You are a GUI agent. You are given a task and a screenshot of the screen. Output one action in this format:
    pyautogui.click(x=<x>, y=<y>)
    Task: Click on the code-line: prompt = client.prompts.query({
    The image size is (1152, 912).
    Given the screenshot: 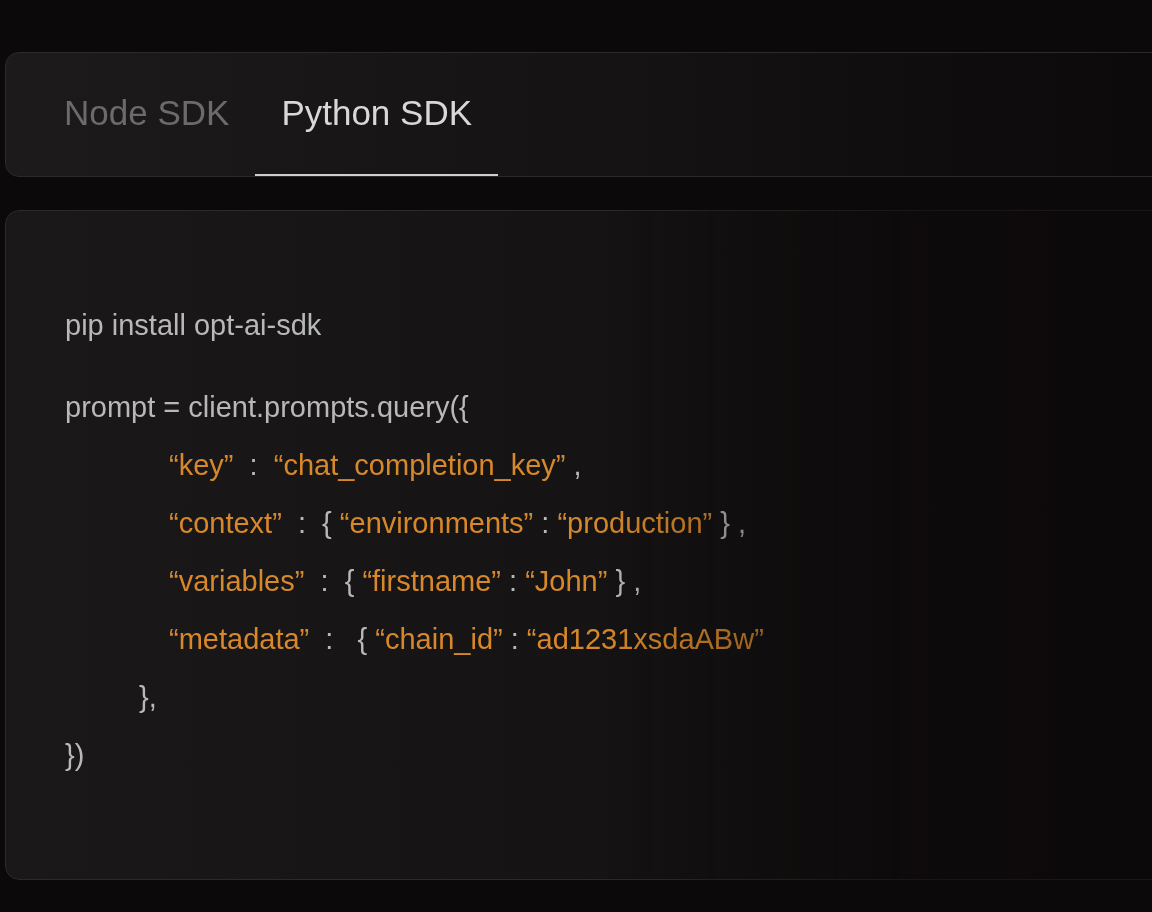 What is the action you would take?
    pyautogui.click(x=267, y=407)
    